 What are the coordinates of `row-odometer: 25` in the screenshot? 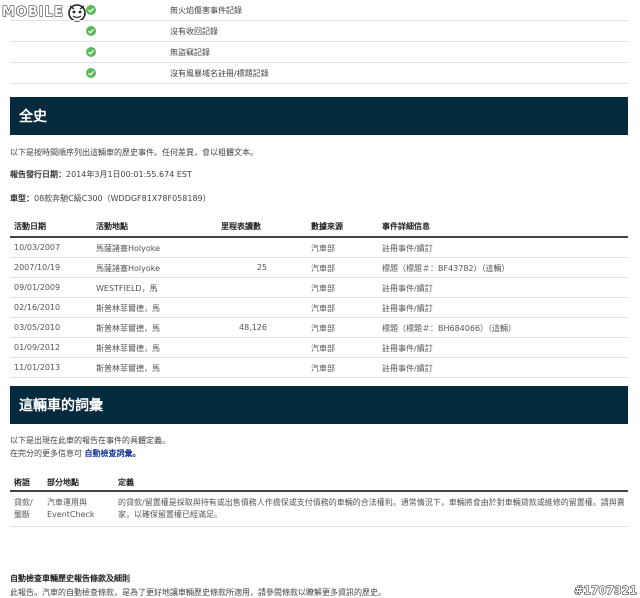 It's located at (261, 267).